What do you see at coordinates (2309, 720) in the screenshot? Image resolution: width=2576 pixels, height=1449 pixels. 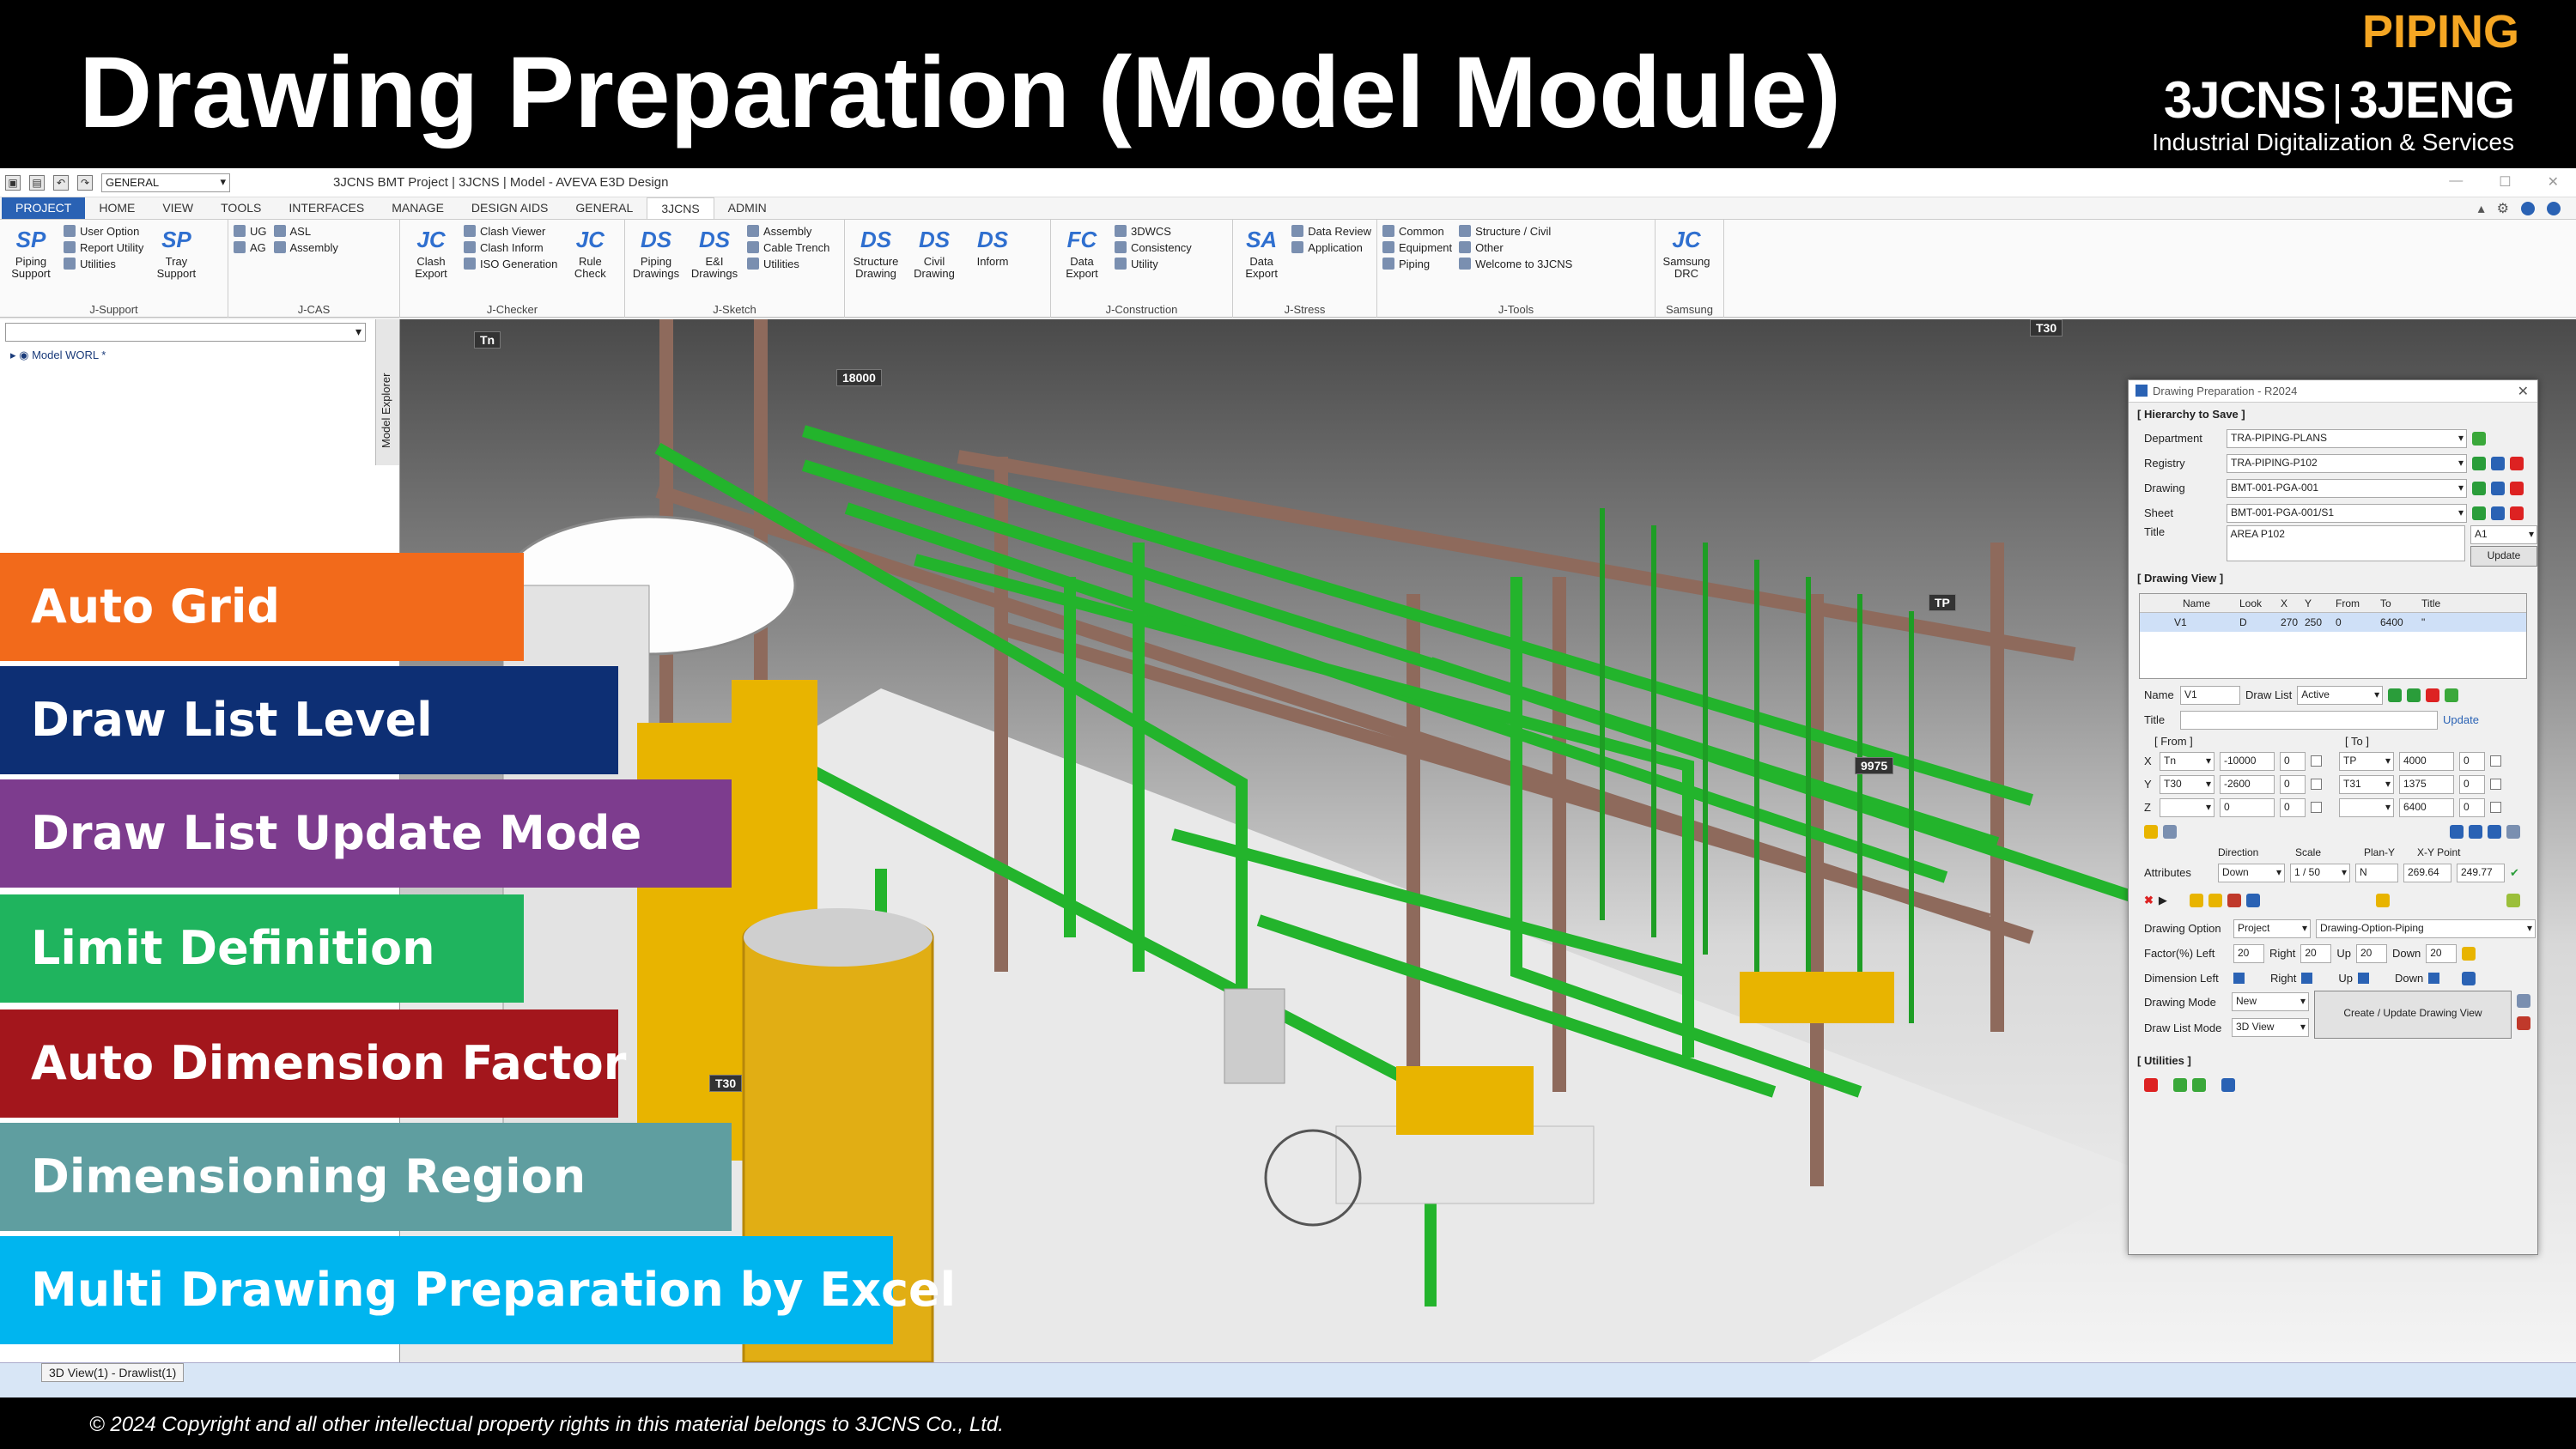 I see `view-title-input` at bounding box center [2309, 720].